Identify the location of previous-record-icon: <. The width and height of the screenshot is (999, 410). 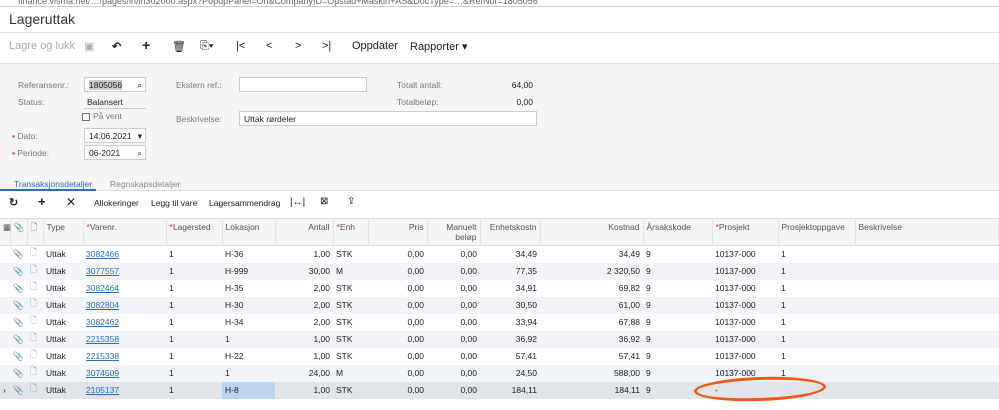
(269, 46).